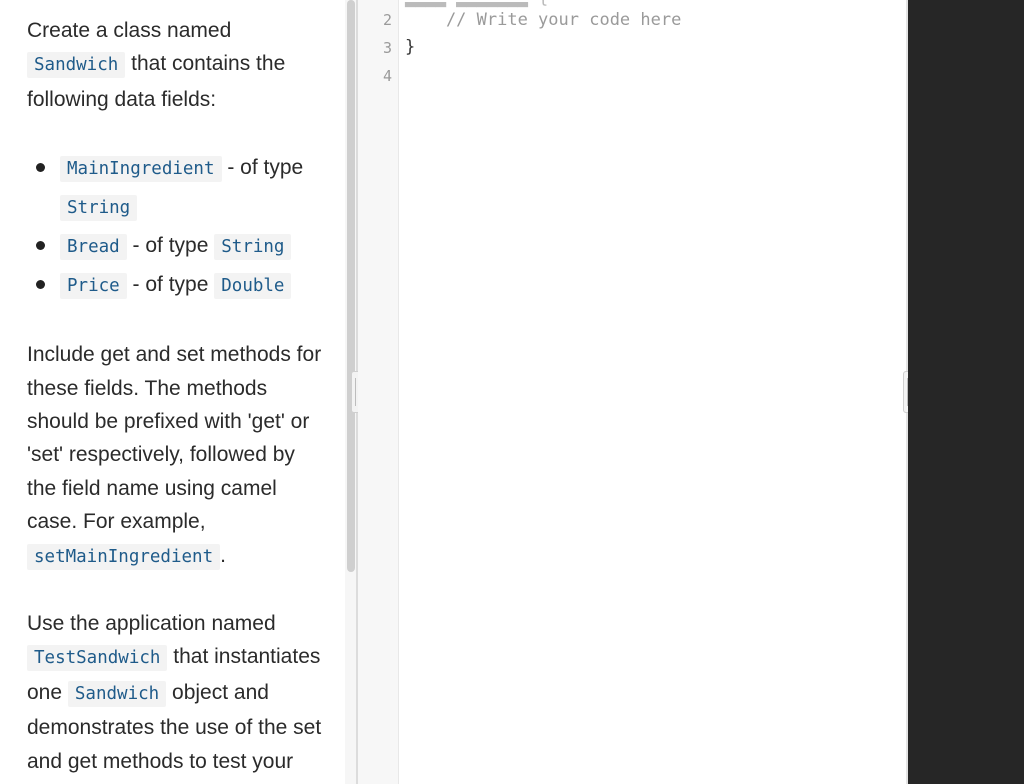  Describe the element at coordinates (378, 392) in the screenshot. I see `line-number-gutter: 2 3 4` at that location.